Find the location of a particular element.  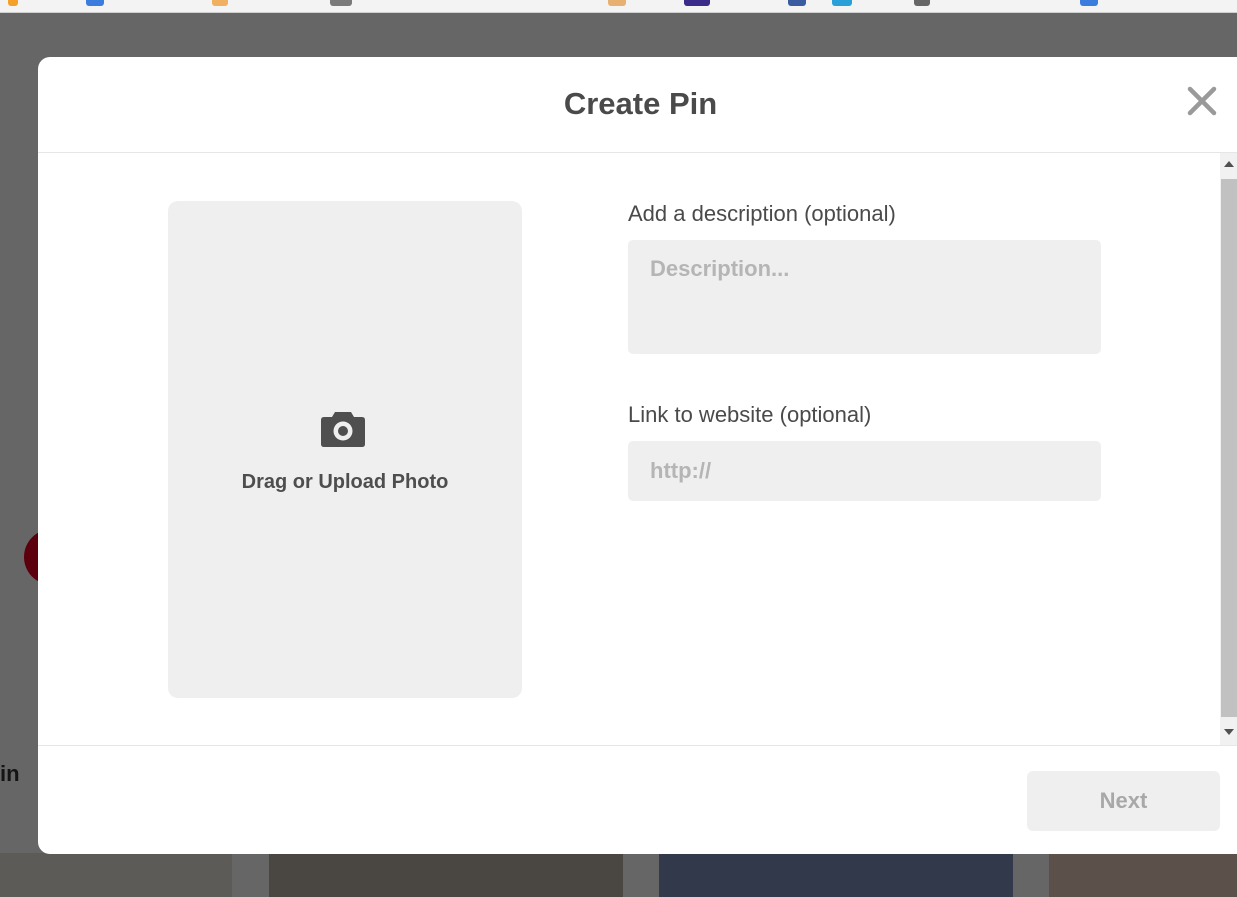

close-icon is located at coordinates (1202, 101).